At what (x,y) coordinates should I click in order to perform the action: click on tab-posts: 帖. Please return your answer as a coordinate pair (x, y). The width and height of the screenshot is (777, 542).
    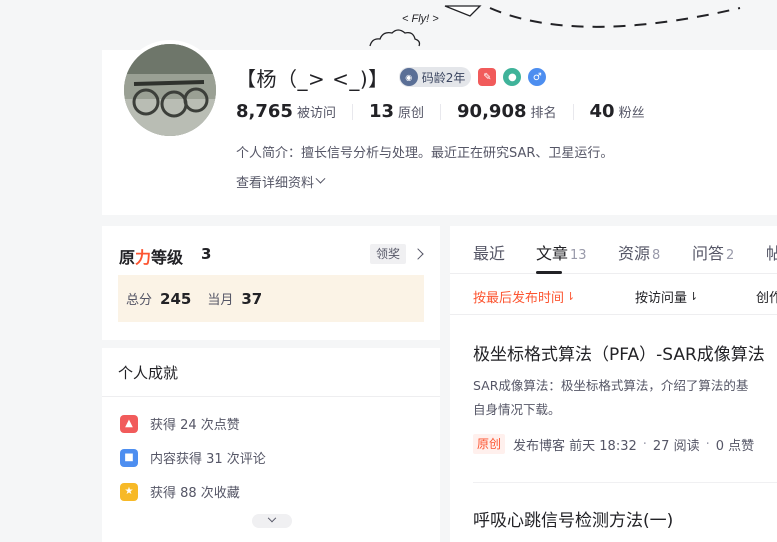
    Looking at the image, I should click on (771, 252).